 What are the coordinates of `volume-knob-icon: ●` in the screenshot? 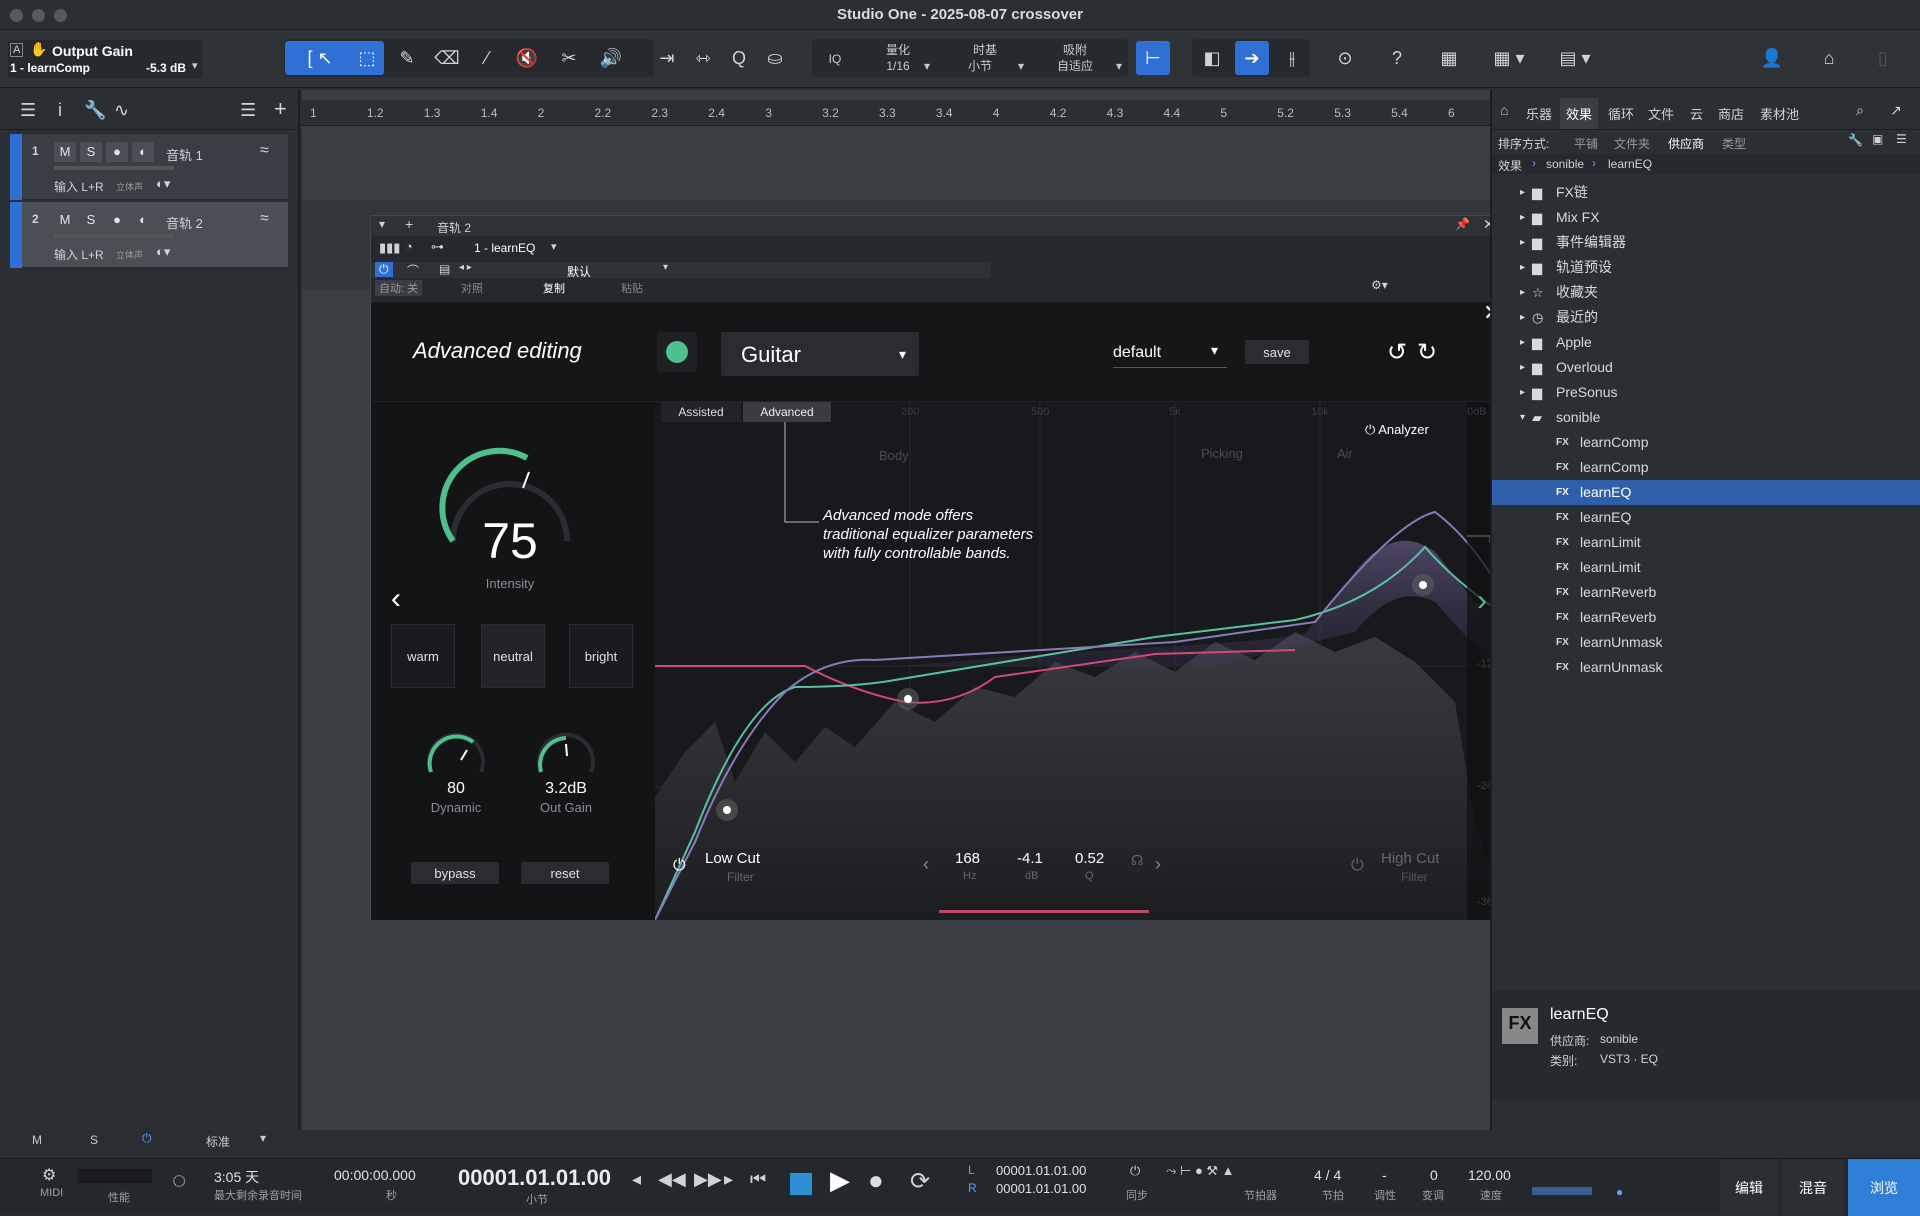 It's located at (1619, 1192).